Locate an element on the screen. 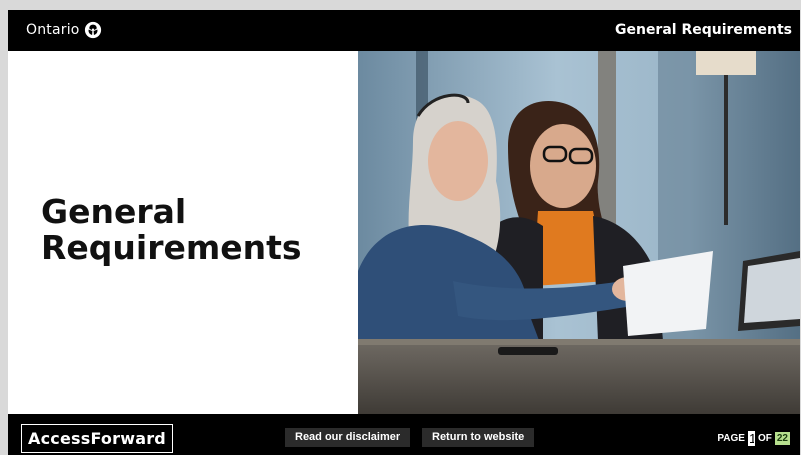  page-title-line-1: General is located at coordinates (114, 211).